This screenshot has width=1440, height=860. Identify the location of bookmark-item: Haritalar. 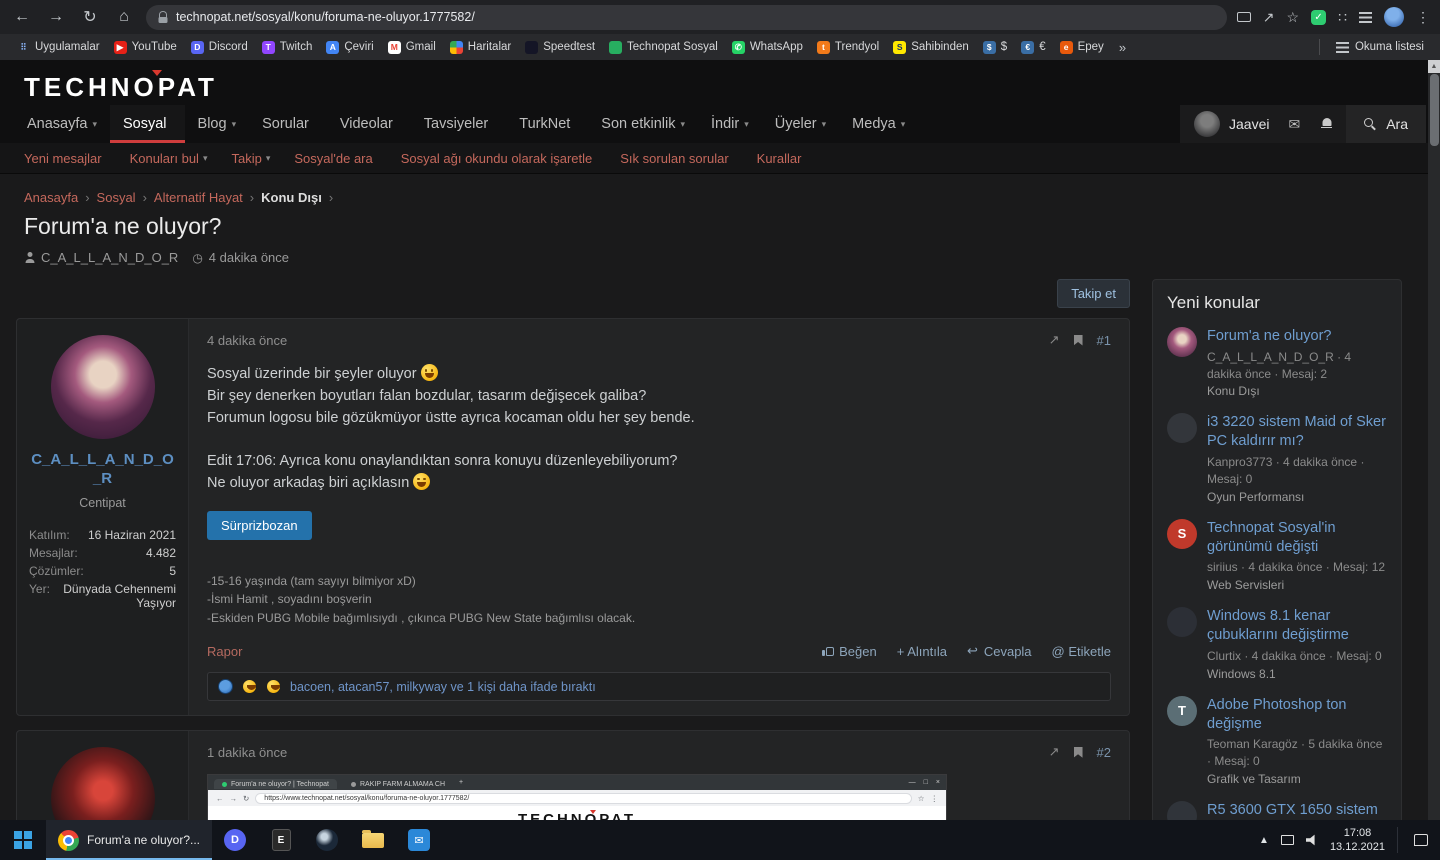
(480, 47).